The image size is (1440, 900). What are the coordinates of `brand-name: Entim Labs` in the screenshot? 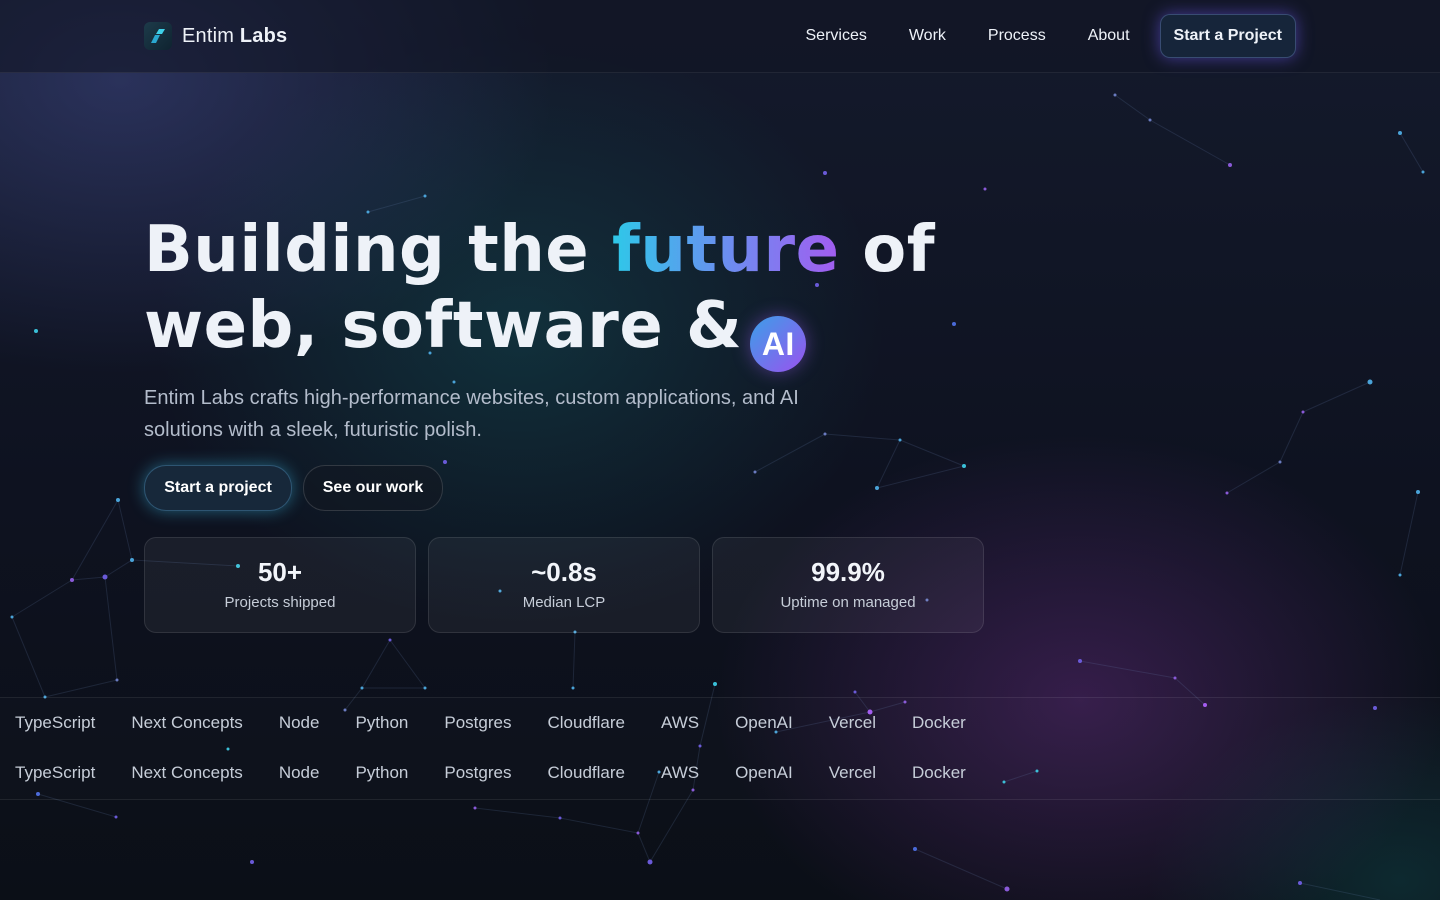 It's located at (234, 36).